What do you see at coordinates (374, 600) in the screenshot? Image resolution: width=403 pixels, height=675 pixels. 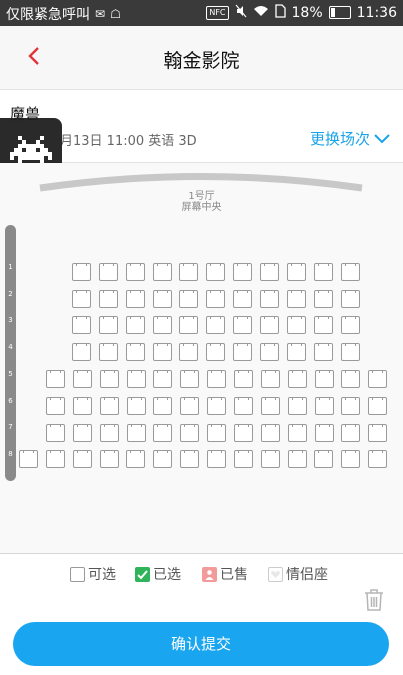 I see `clear-selection-button` at bounding box center [374, 600].